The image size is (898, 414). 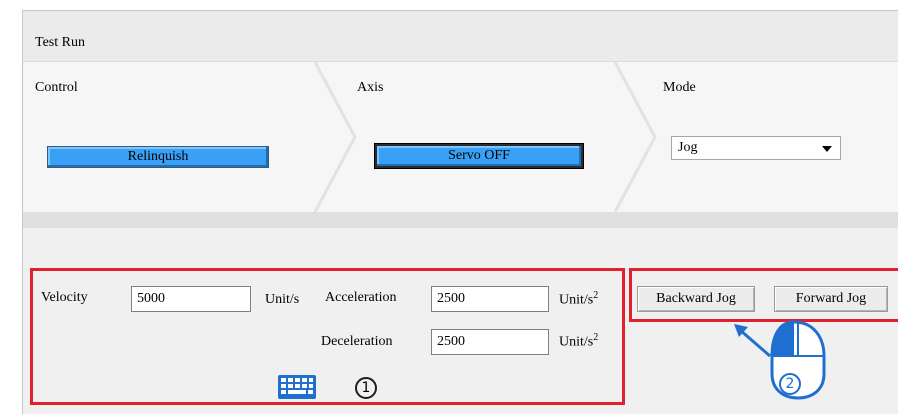 What do you see at coordinates (158, 157) in the screenshot?
I see `relinquish-button: Relinquish` at bounding box center [158, 157].